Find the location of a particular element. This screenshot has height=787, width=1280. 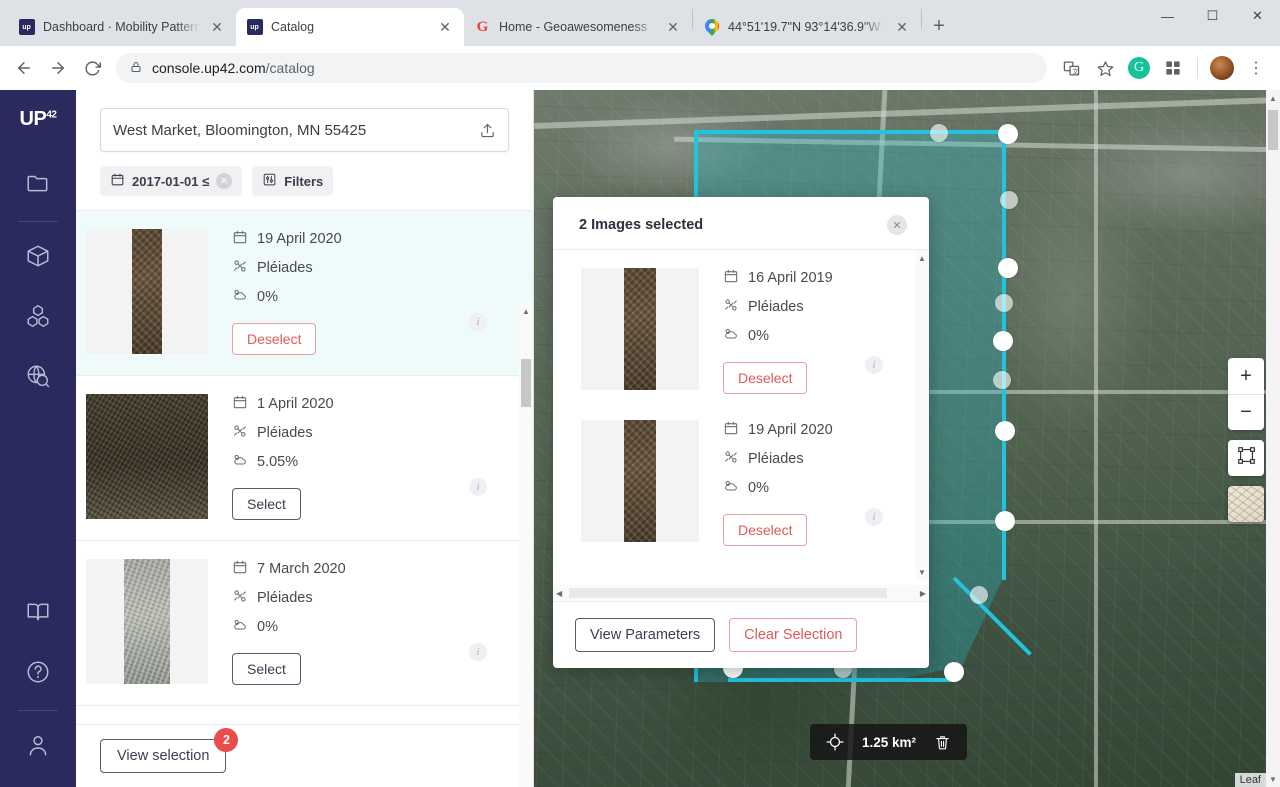

minimize-button: — is located at coordinates (1167, 16).